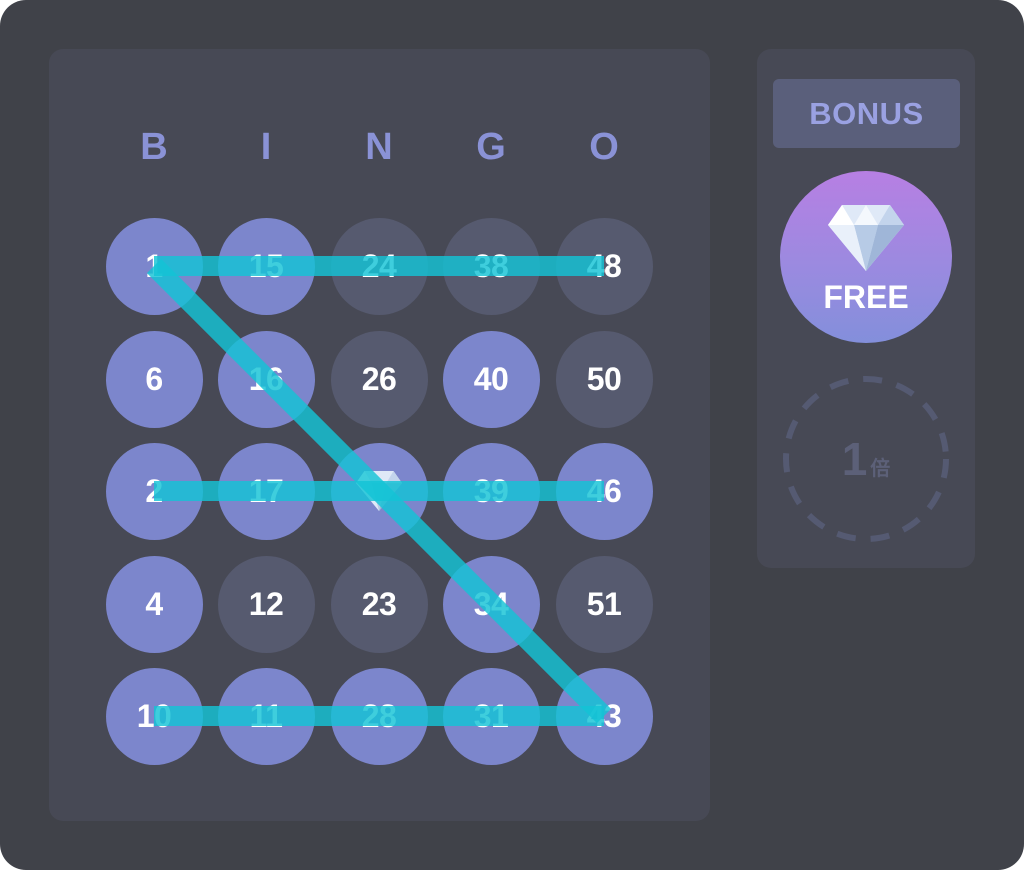 This screenshot has width=1024, height=870. I want to click on bonus-label: BONUS, so click(866, 113).